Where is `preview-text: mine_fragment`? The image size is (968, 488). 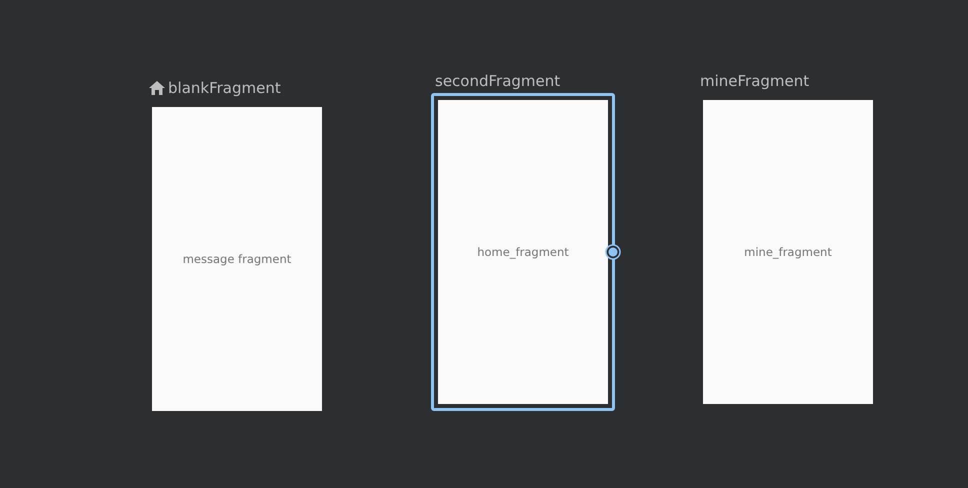 preview-text: mine_fragment is located at coordinates (788, 252).